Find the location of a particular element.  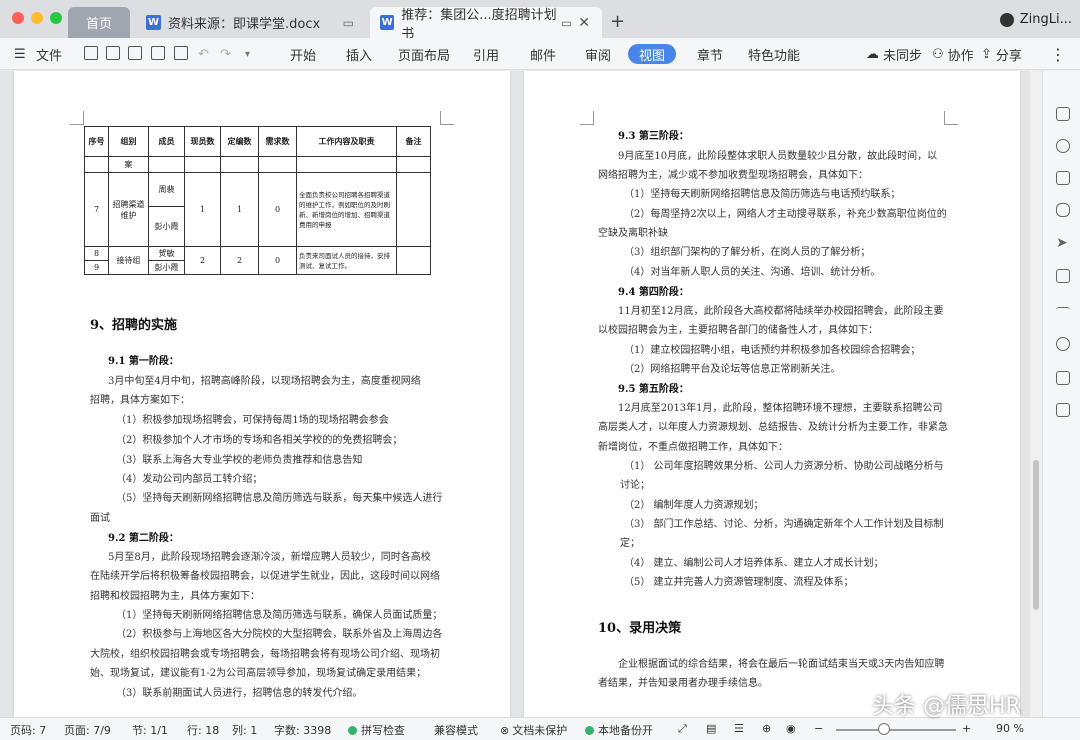

menu-view: 视图 is located at coordinates (652, 54).